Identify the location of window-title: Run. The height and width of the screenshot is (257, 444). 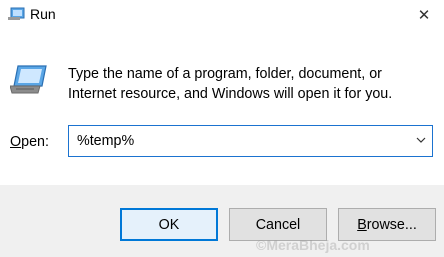
(43, 14).